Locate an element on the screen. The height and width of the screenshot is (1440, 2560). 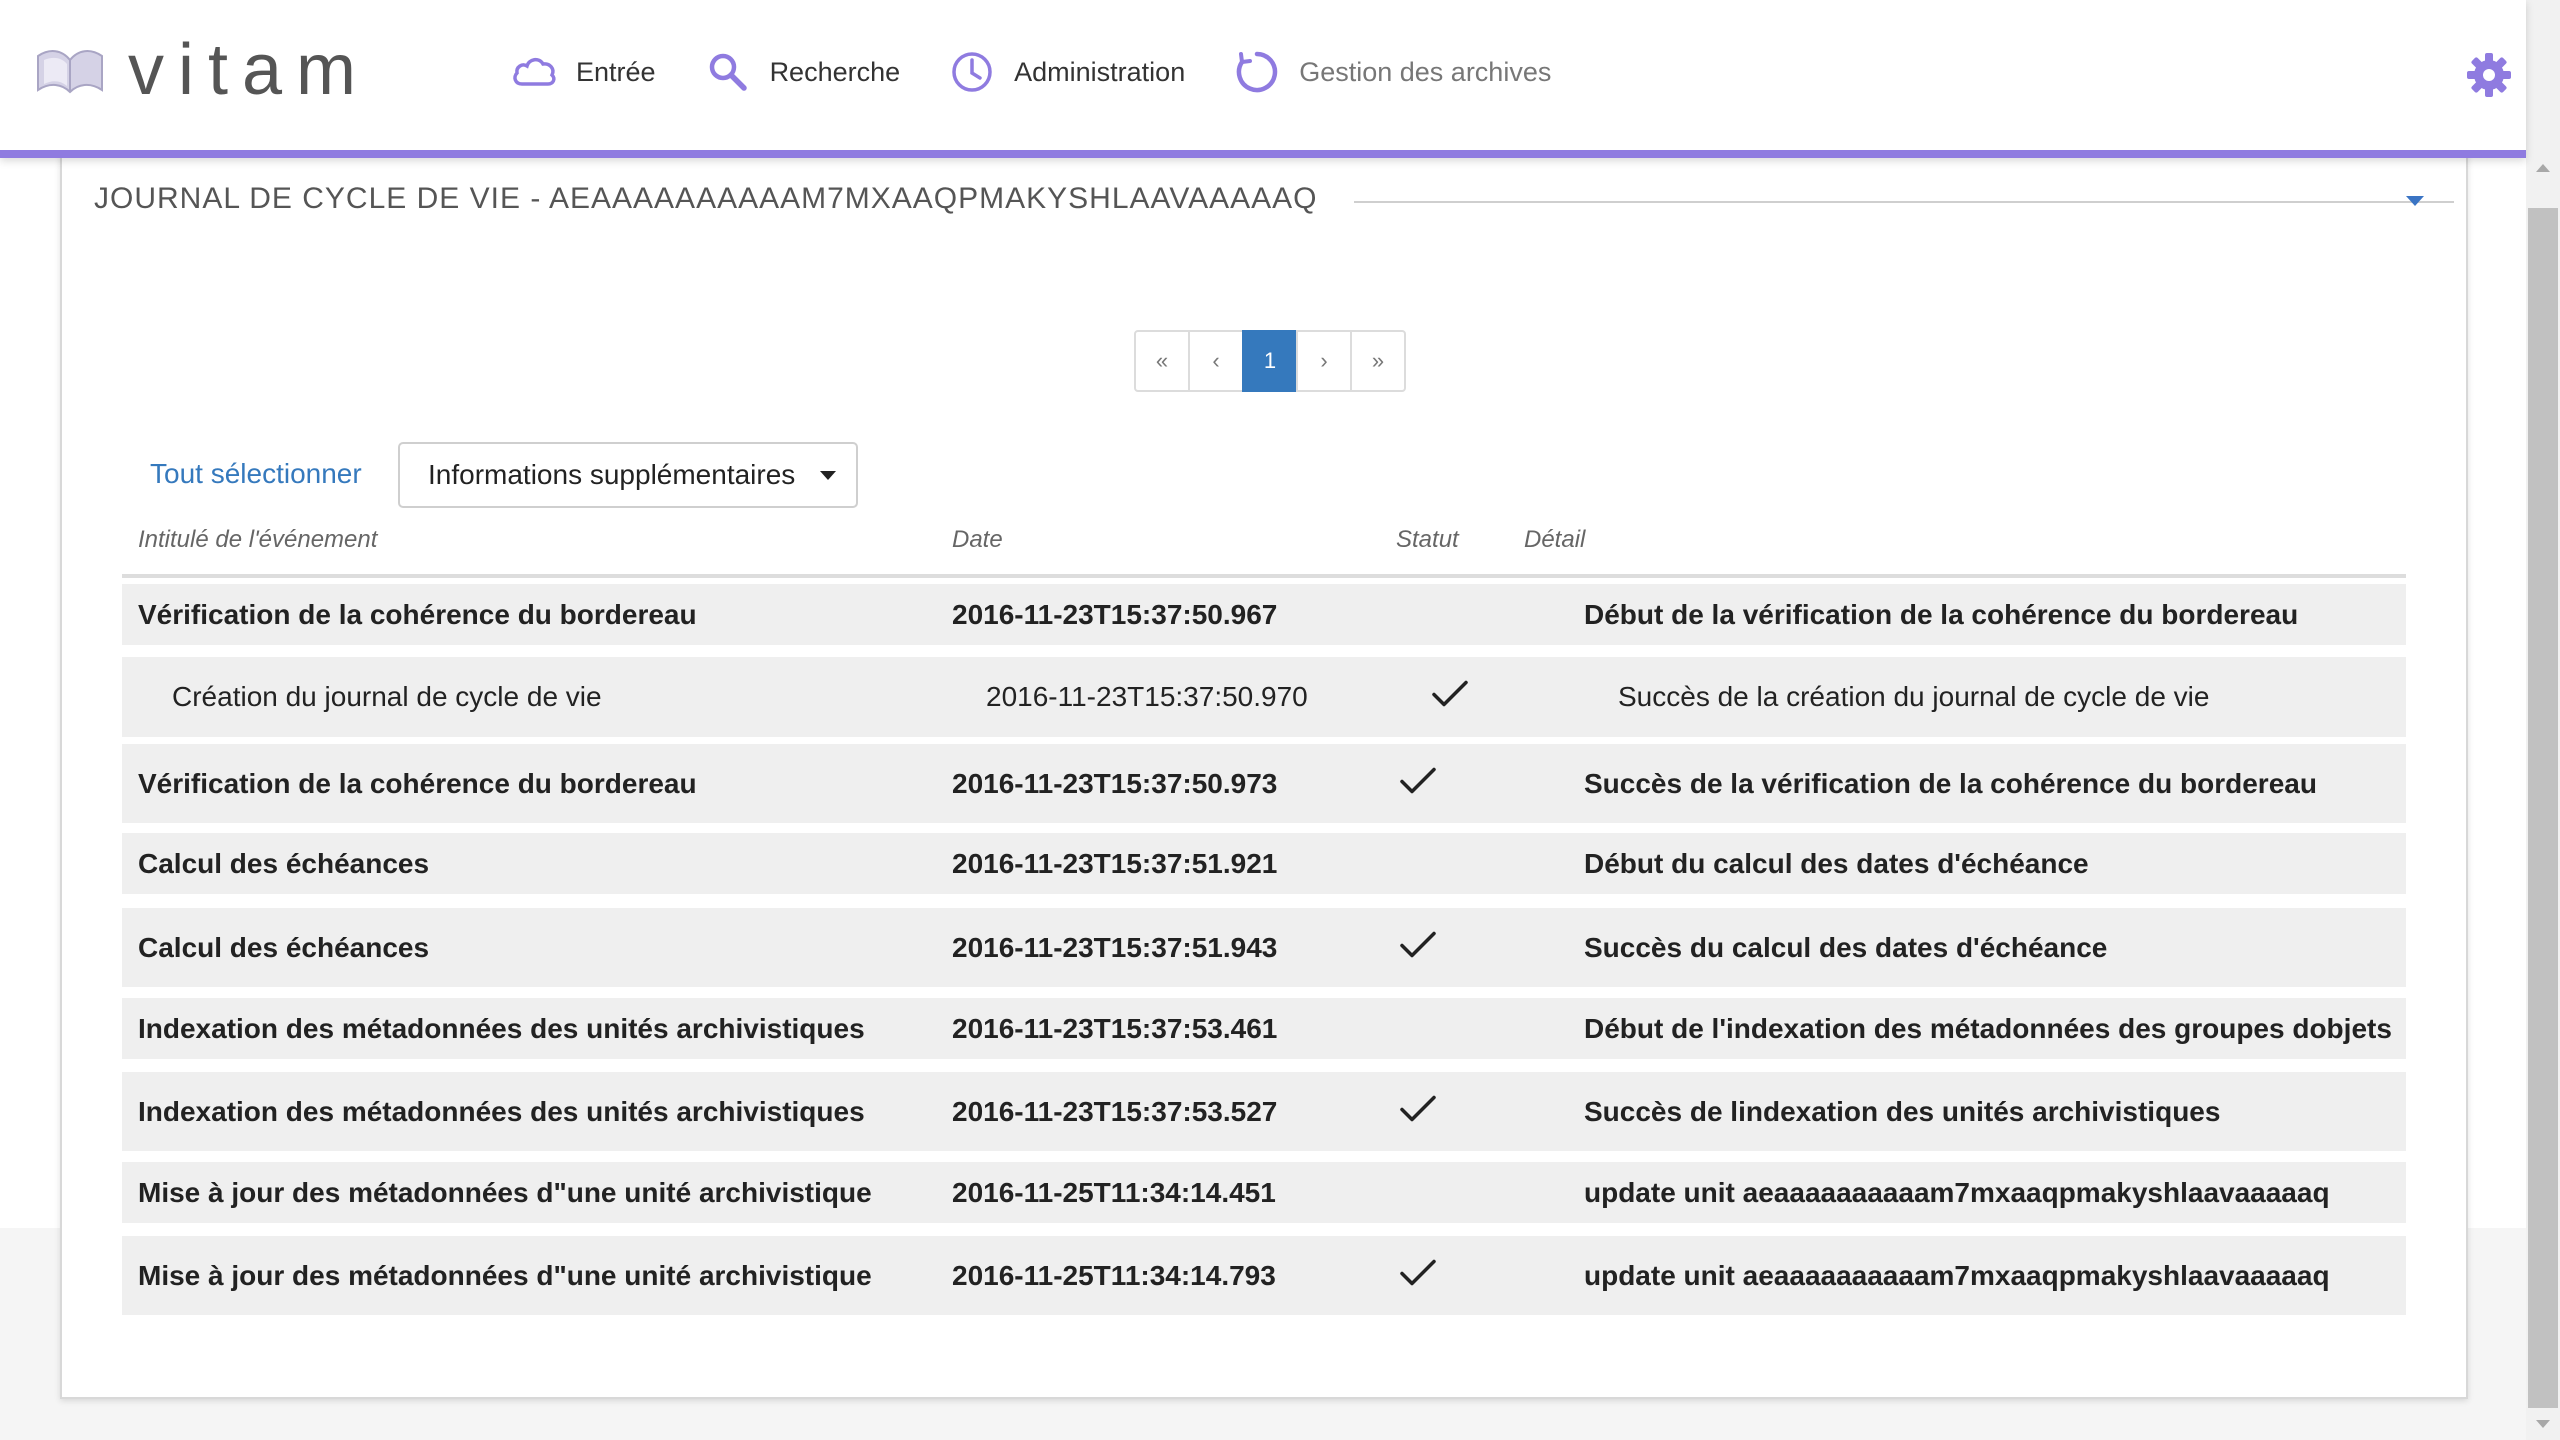
nav-item-entree: Entrée is located at coordinates (583, 72).